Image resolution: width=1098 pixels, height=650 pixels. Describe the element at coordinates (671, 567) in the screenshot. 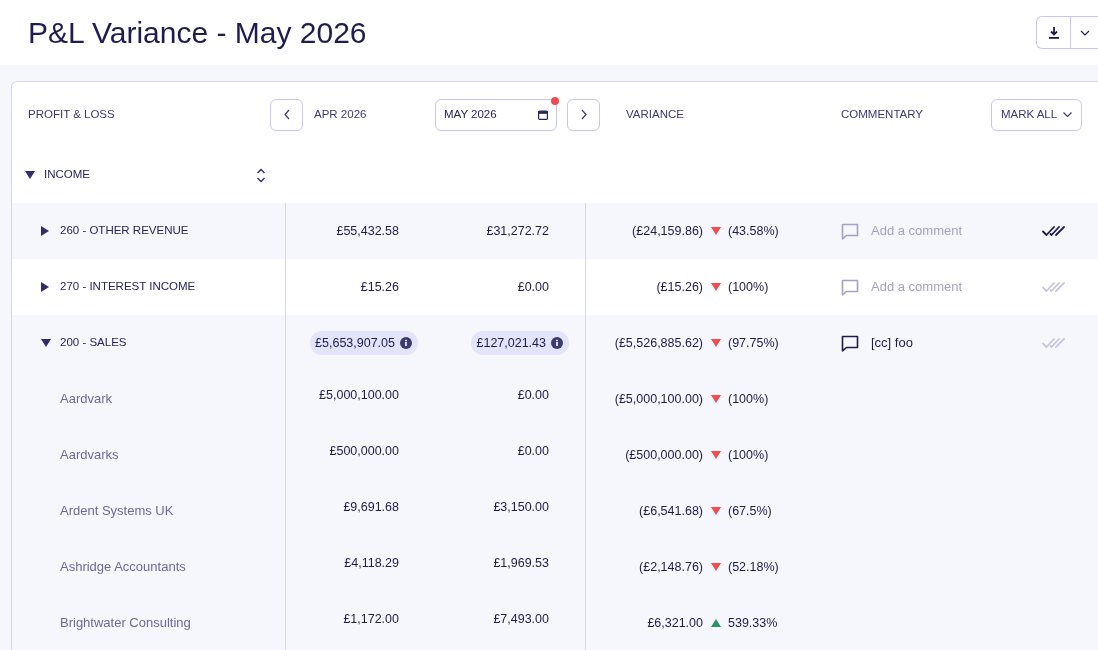

I see `variance-amount: (£2,148.76)` at that location.